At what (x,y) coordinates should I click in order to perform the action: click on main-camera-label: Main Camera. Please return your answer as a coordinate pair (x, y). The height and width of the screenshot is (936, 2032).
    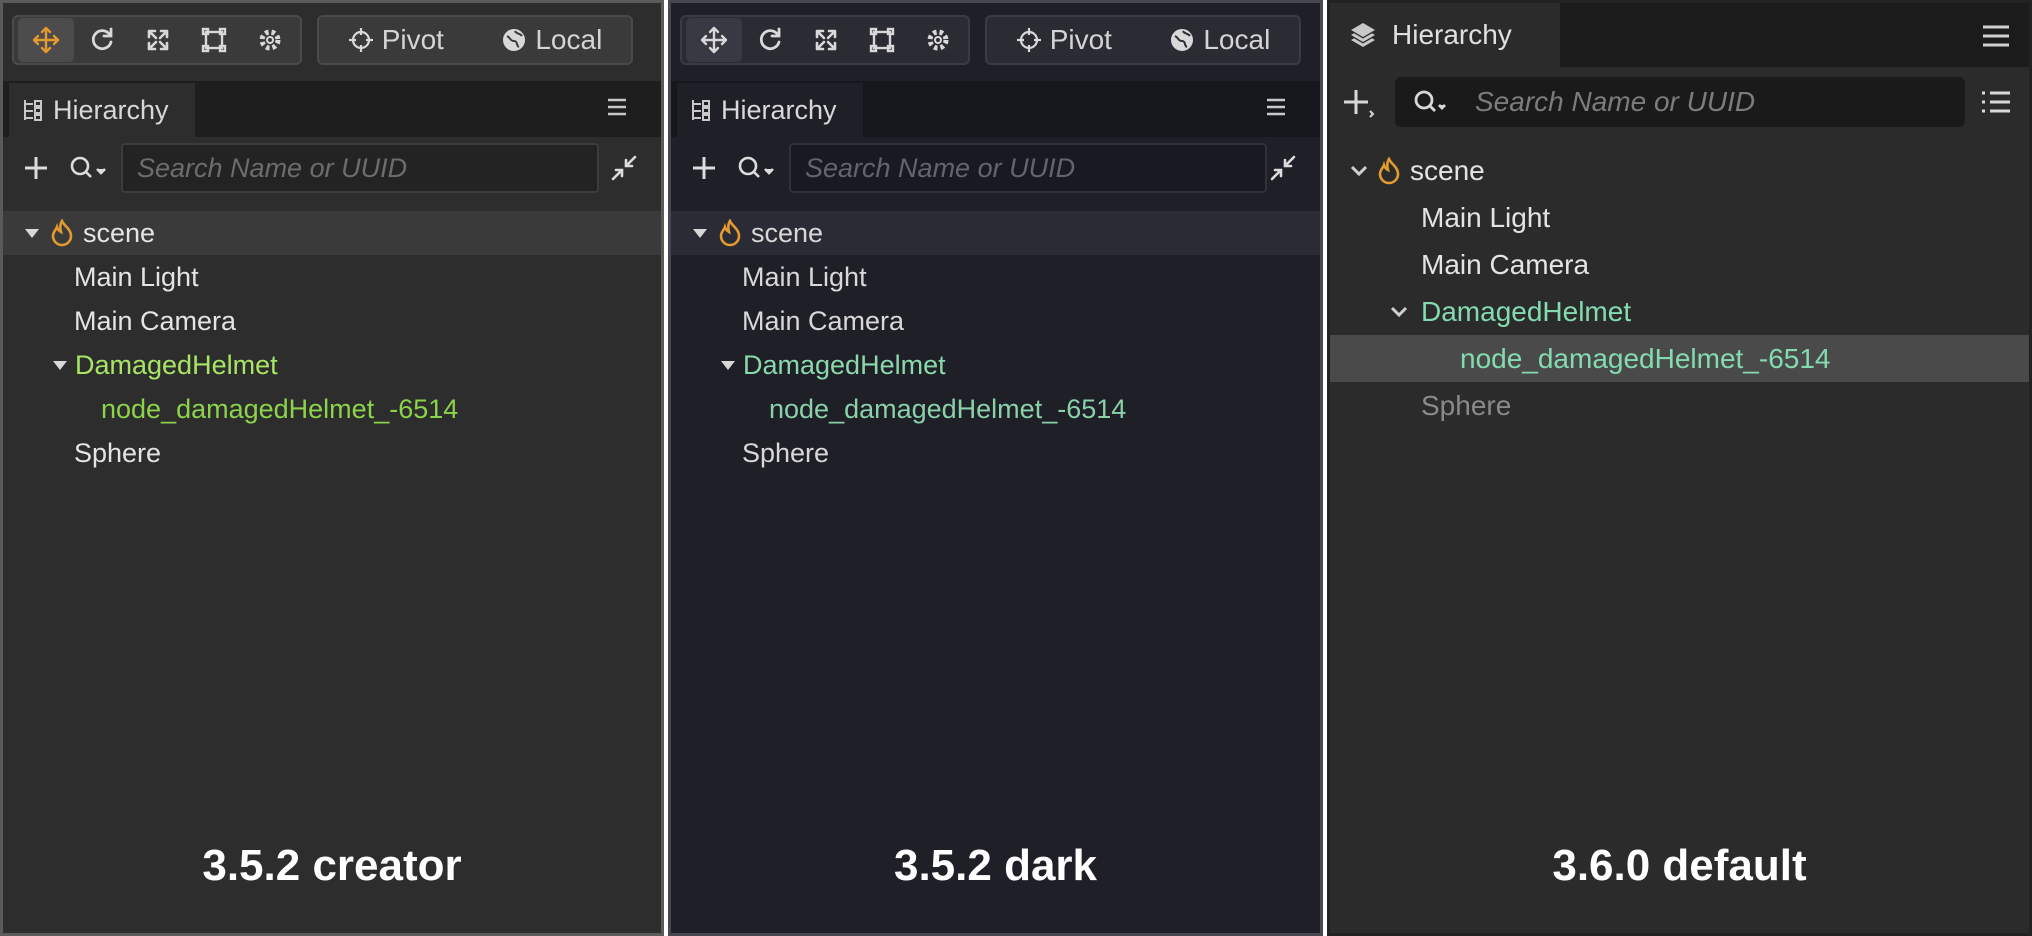
    Looking at the image, I should click on (823, 320).